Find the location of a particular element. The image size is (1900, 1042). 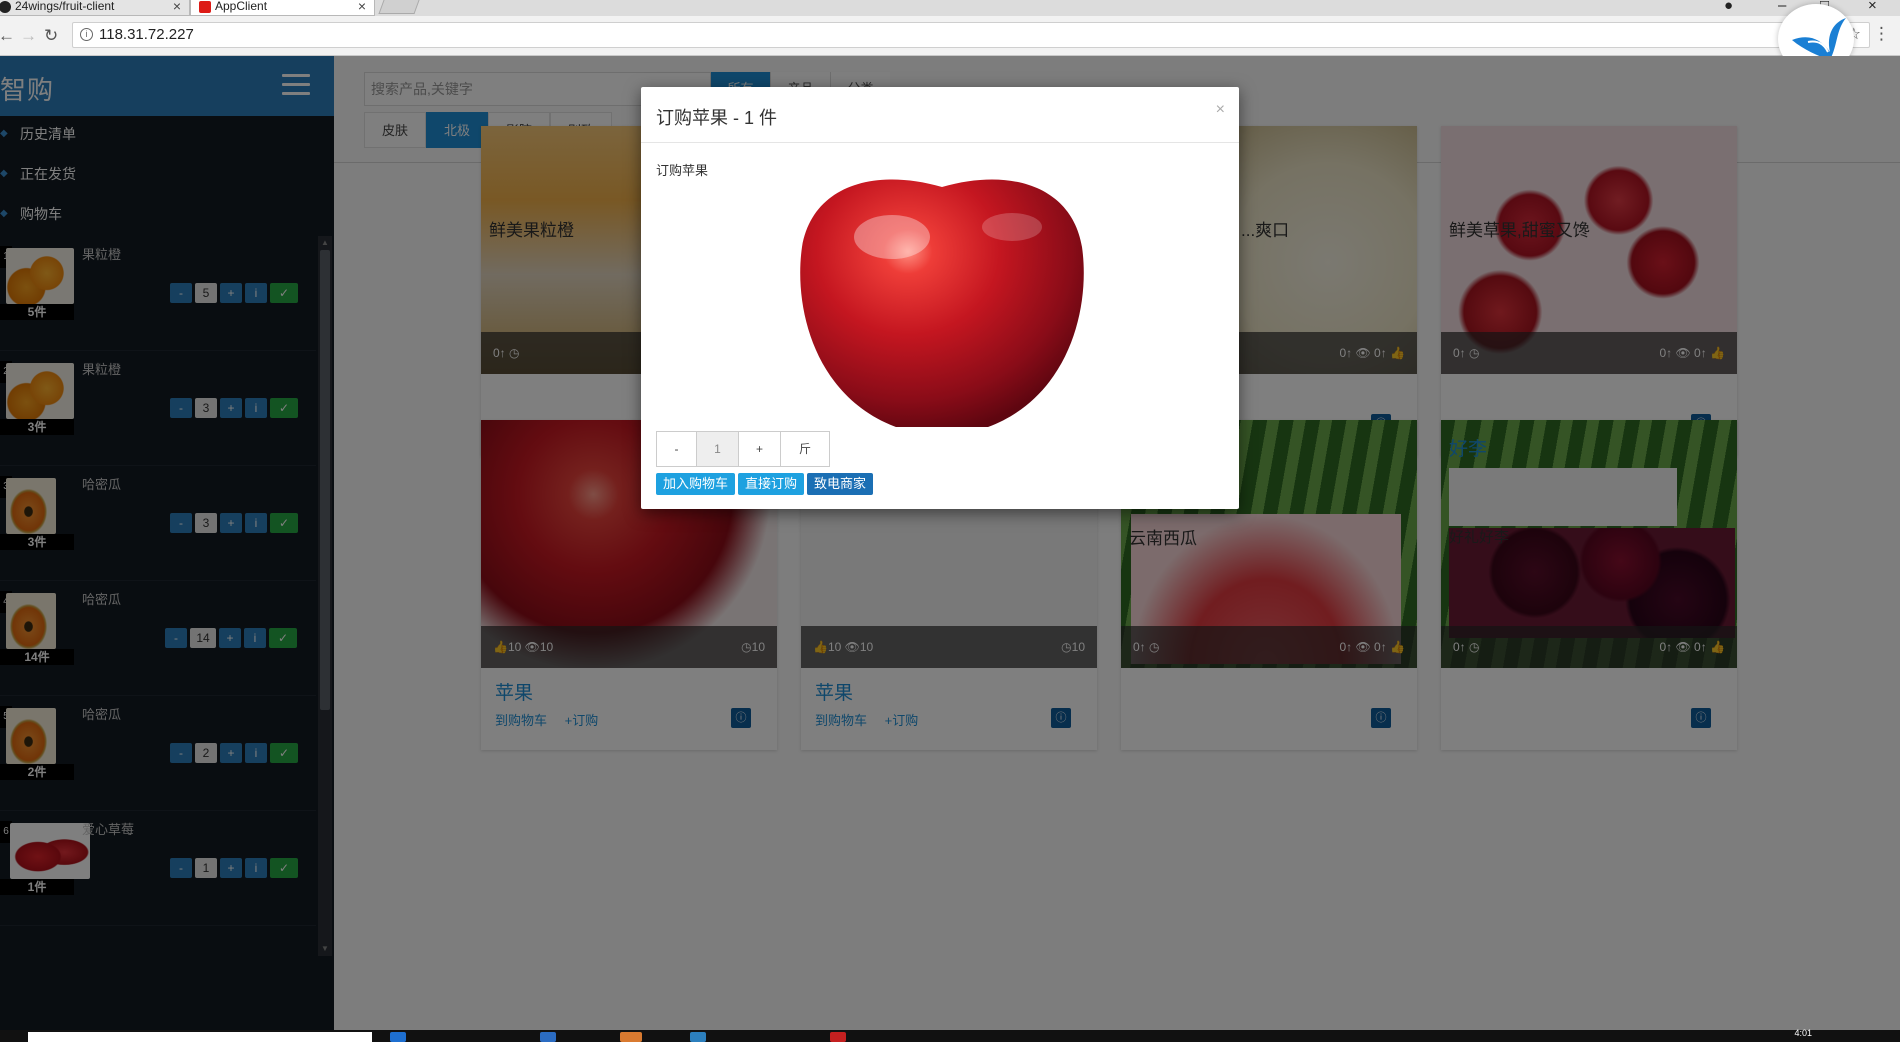

quantity-stepper: - 1 + 斤 is located at coordinates (743, 449).